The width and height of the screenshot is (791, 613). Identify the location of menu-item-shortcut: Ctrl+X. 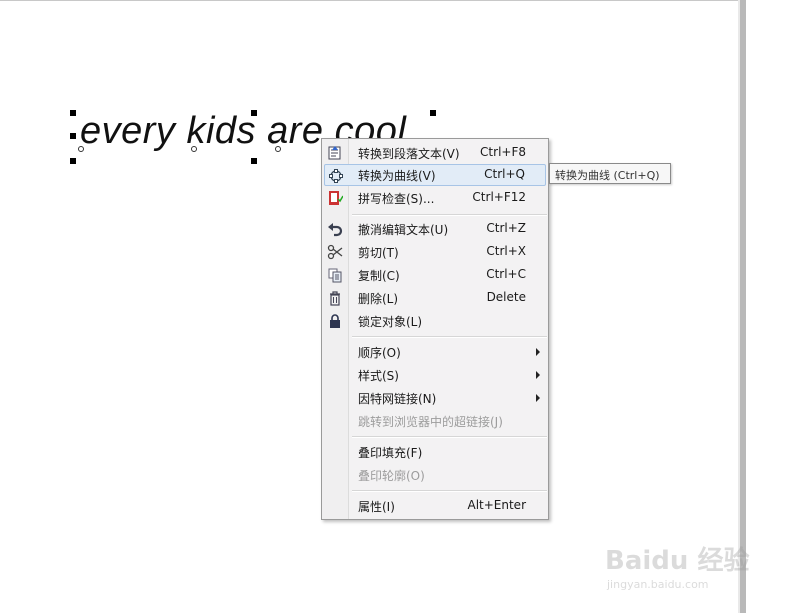
(506, 251).